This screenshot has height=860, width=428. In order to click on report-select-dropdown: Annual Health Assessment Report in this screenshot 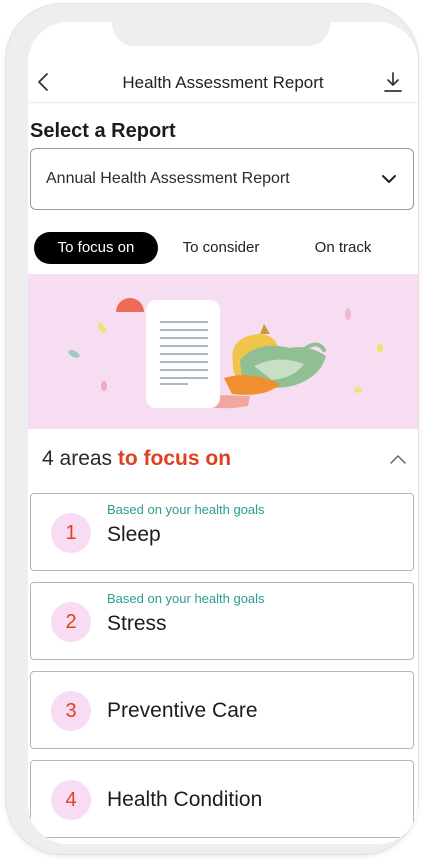, I will do `click(222, 179)`.